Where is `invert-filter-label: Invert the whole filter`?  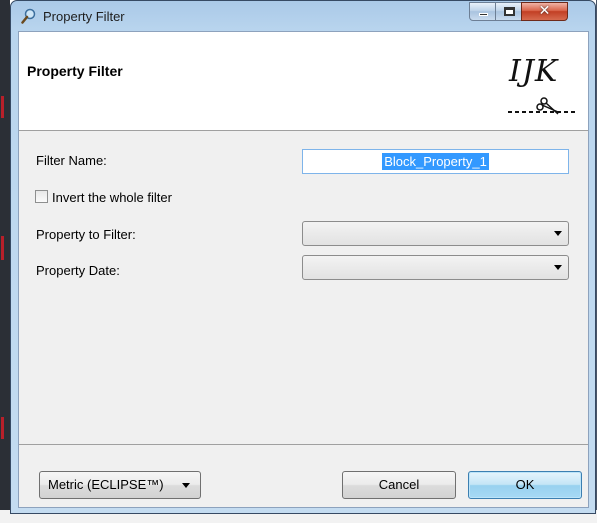 invert-filter-label: Invert the whole filter is located at coordinates (112, 197).